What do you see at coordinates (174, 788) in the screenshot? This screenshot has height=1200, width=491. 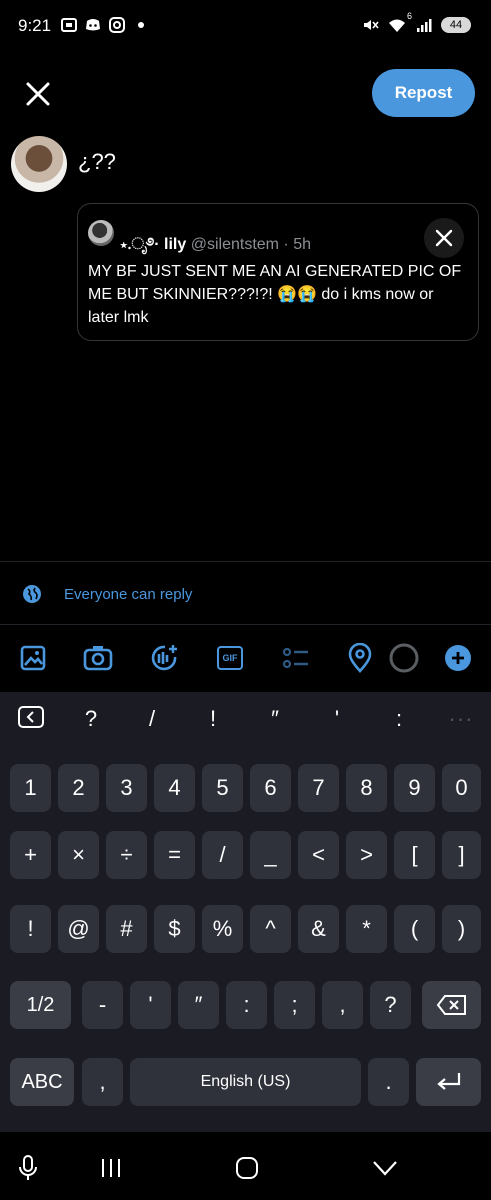 I see `key: 4` at bounding box center [174, 788].